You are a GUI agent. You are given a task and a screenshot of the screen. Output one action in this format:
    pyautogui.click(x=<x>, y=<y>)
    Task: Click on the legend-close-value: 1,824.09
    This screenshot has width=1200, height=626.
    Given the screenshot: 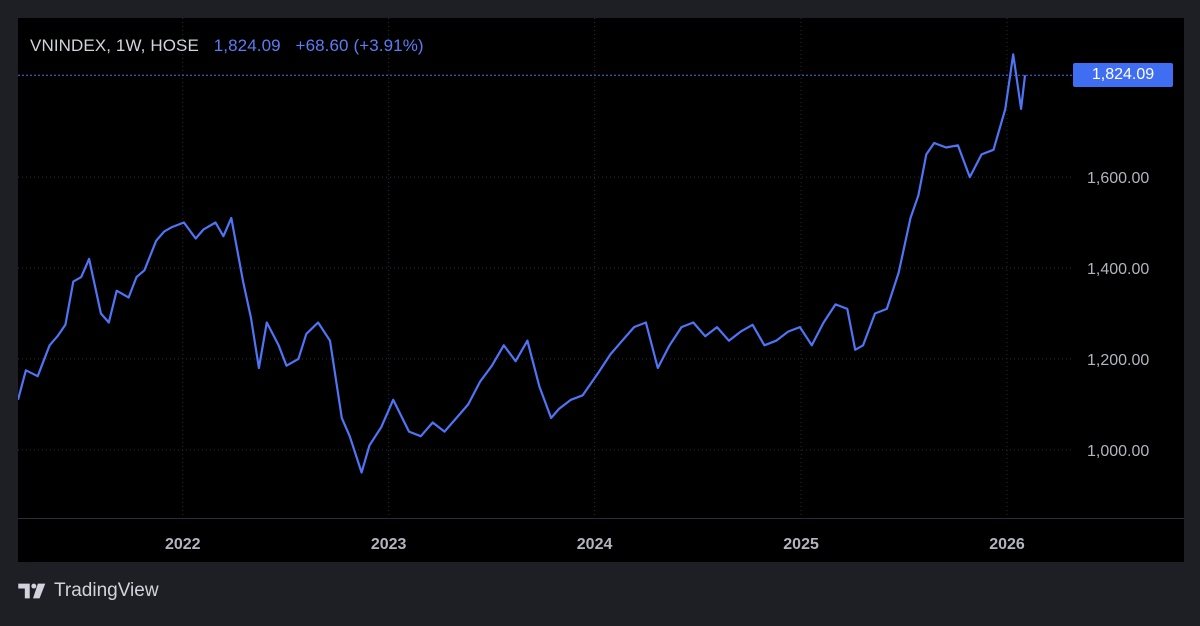 What is the action you would take?
    pyautogui.click(x=247, y=45)
    